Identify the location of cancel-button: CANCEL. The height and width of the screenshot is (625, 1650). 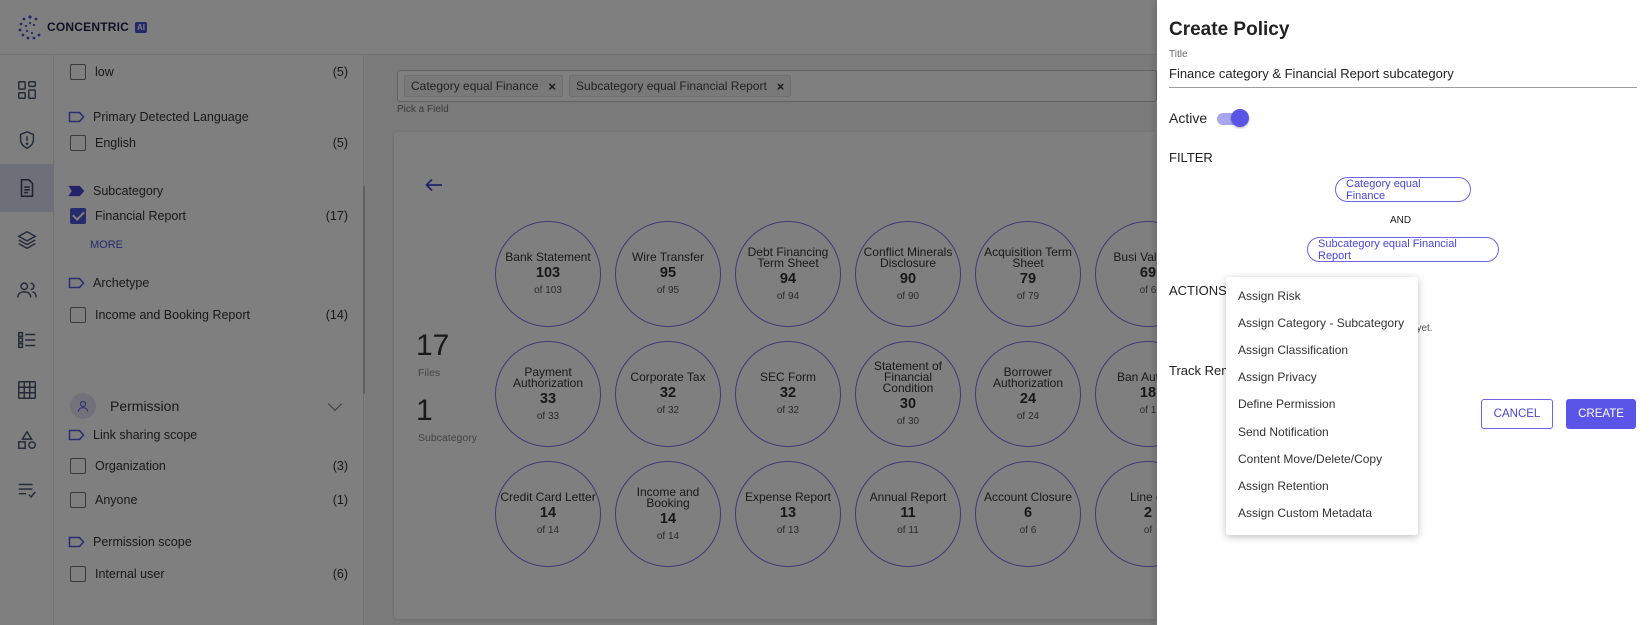
(1517, 414).